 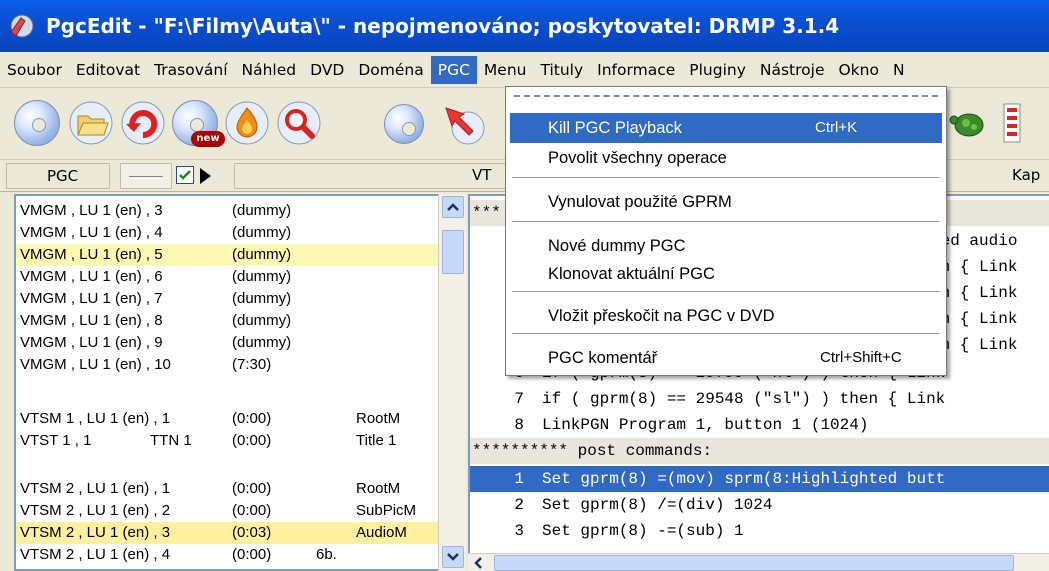 I want to click on pgc-list-item: VTST 1 , 1 TTN 1 (0:00) Title 1, so click(x=227, y=441).